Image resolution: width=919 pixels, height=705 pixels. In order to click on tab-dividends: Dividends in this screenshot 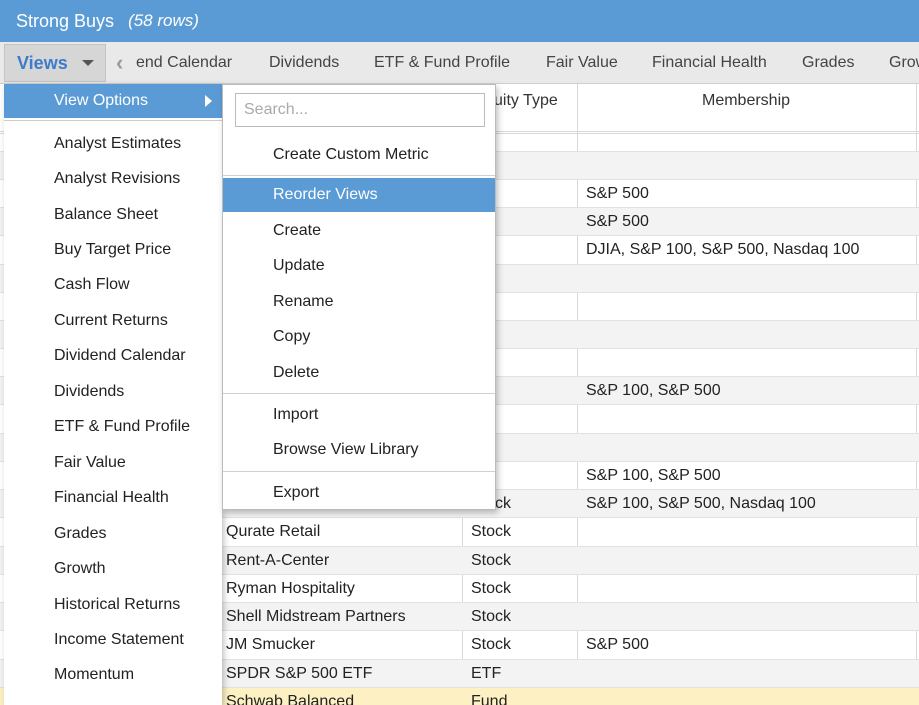, I will do `click(304, 63)`.